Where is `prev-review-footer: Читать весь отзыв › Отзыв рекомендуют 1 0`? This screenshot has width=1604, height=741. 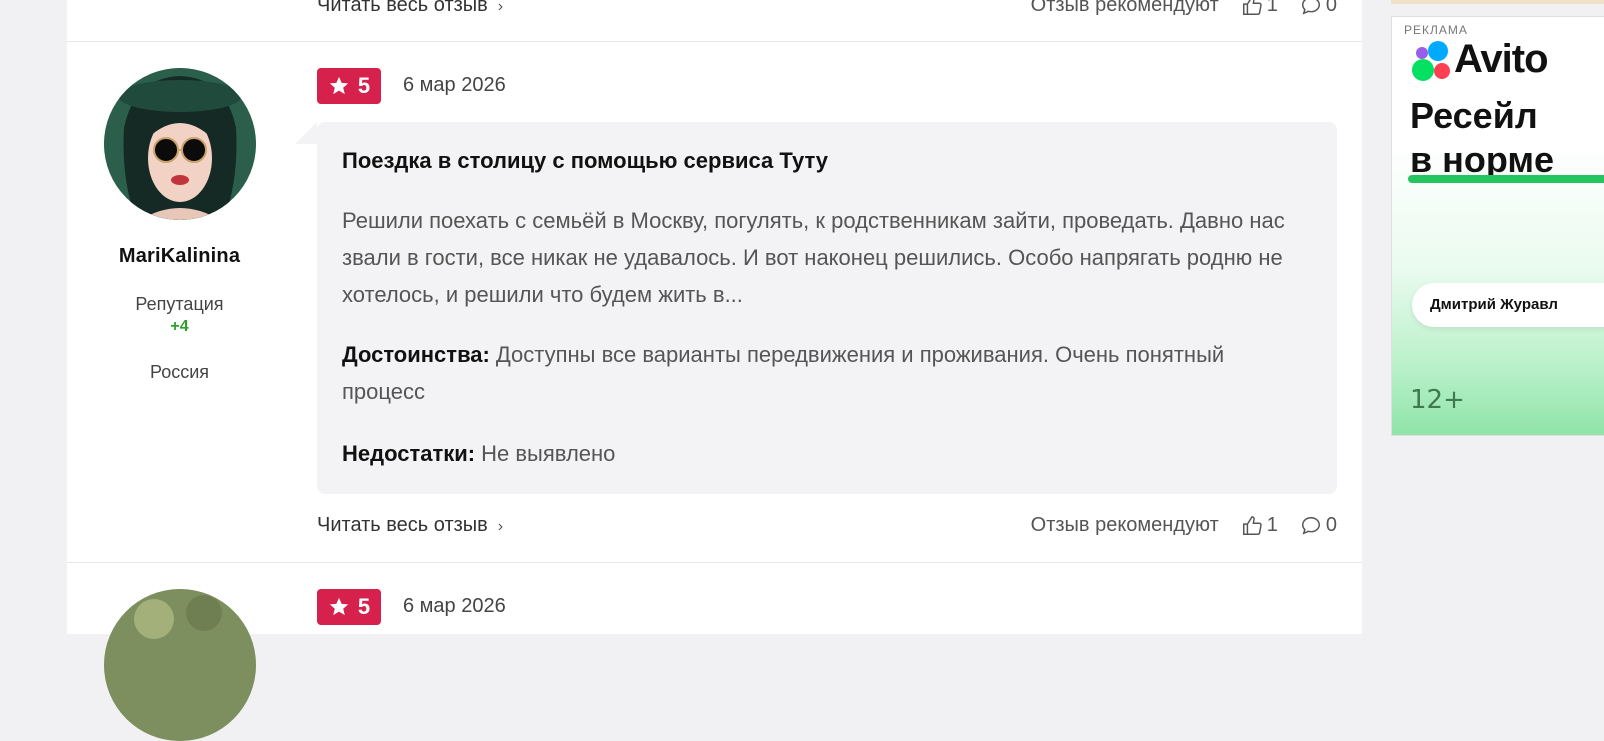 prev-review-footer: Читать весь отзыв › Отзыв рекомендуют 1 0 is located at coordinates (827, 9).